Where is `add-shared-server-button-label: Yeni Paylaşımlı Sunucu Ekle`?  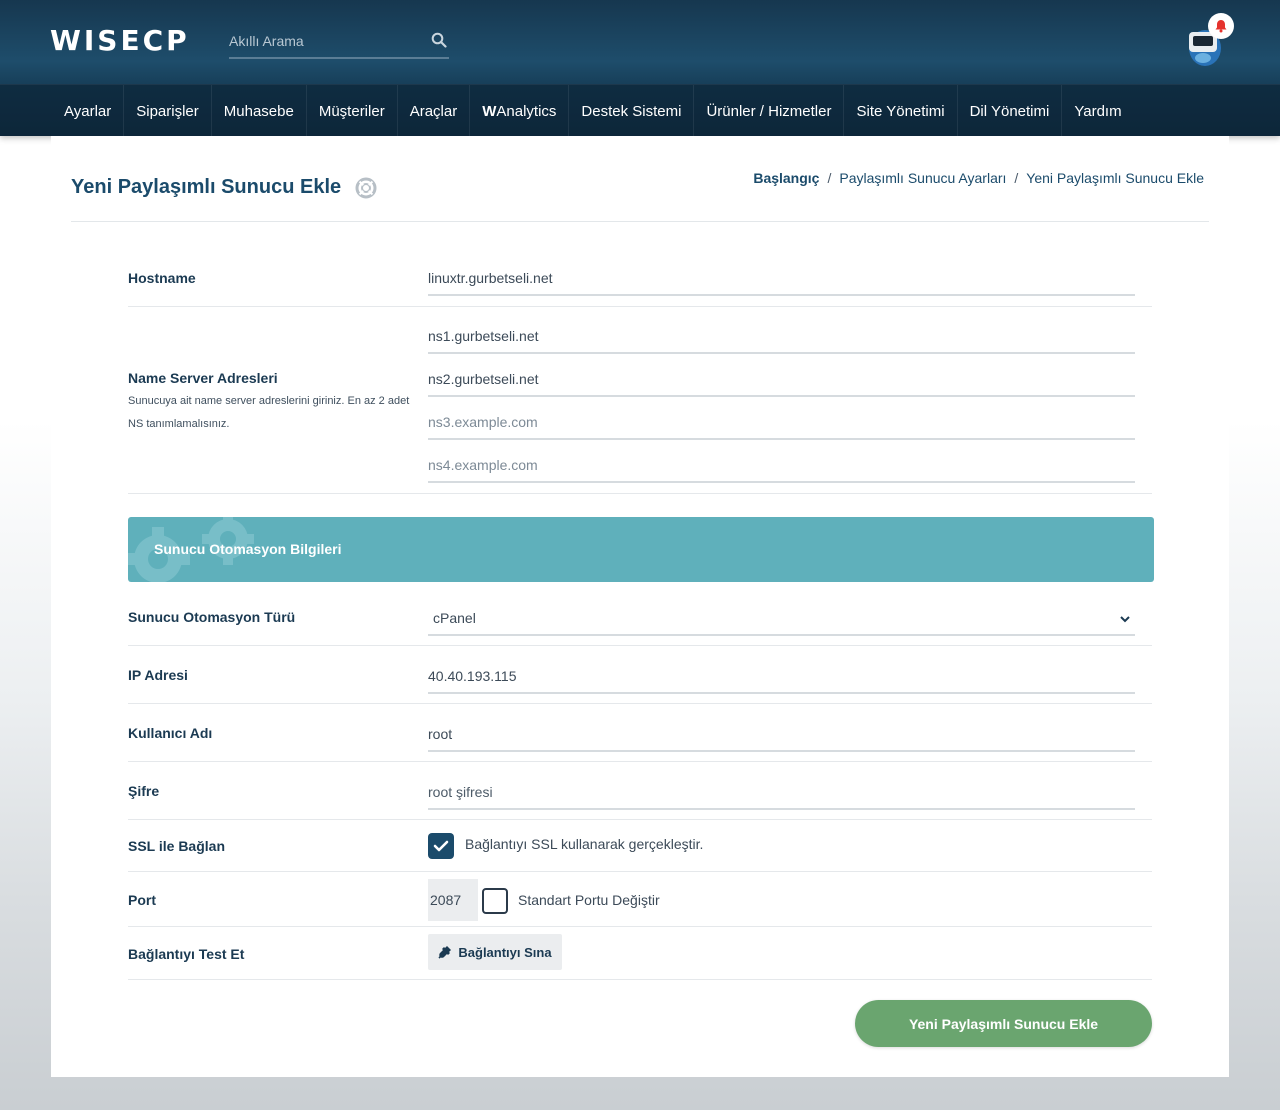
add-shared-server-button-label: Yeni Paylaşımlı Sunucu Ekle is located at coordinates (1003, 1023).